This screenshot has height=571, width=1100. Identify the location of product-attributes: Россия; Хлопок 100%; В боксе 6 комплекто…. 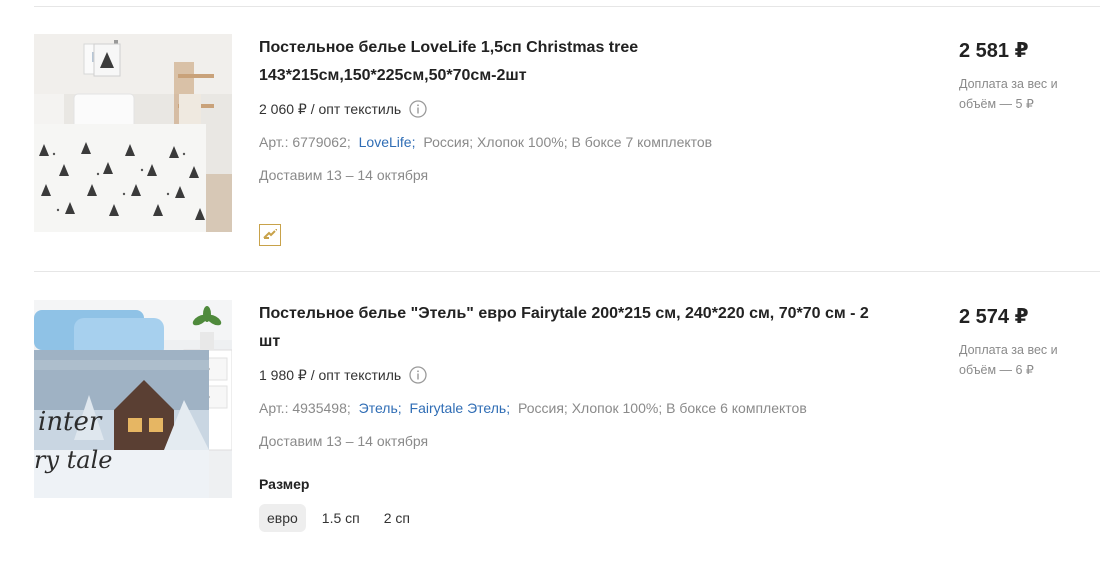
(662, 408).